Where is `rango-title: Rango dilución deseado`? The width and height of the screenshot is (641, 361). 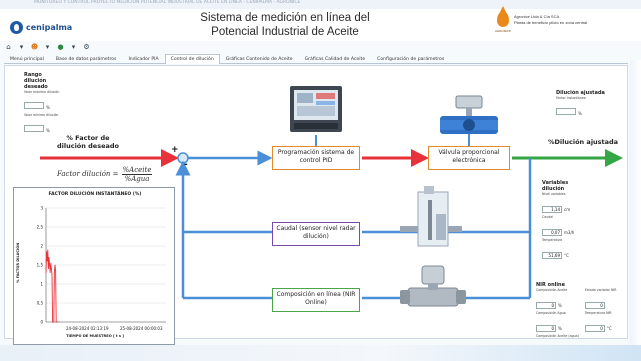 rango-title: Rango dilución deseado is located at coordinates (36, 81).